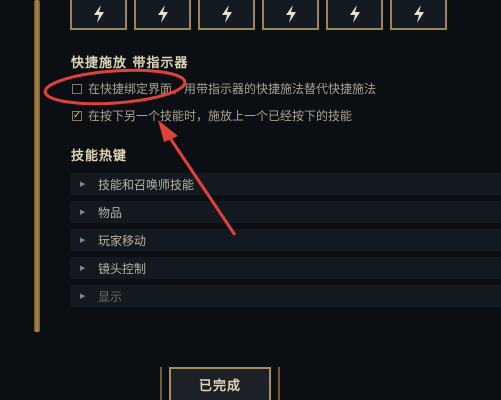 This screenshot has width=501, height=400. I want to click on list-item-abilities-summoner: ▶ 技能和召唤师技能, so click(285, 184).